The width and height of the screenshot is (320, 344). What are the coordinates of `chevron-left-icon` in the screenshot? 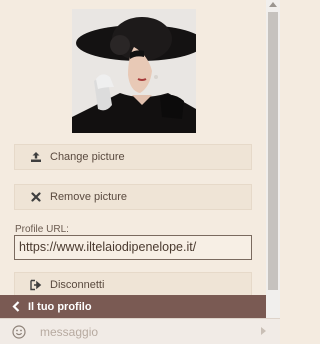 It's located at (16, 306).